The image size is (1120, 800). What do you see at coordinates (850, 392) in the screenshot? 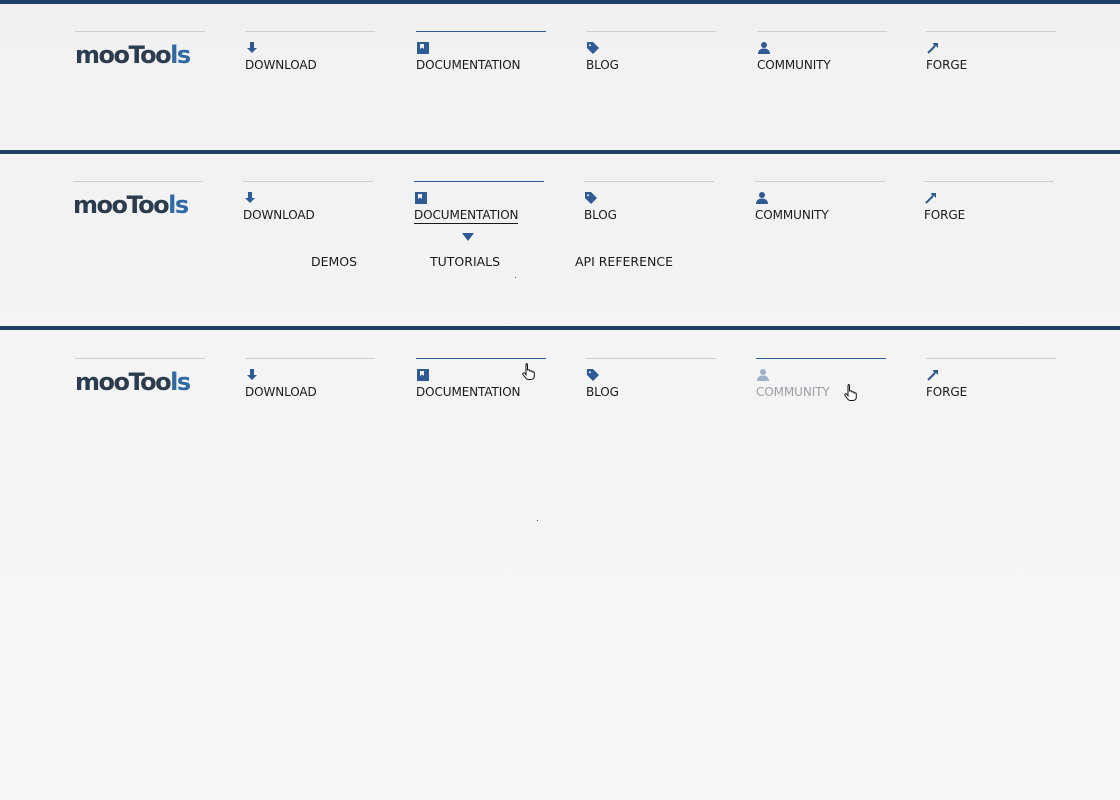
I see `hand-cursor-icon` at bounding box center [850, 392].